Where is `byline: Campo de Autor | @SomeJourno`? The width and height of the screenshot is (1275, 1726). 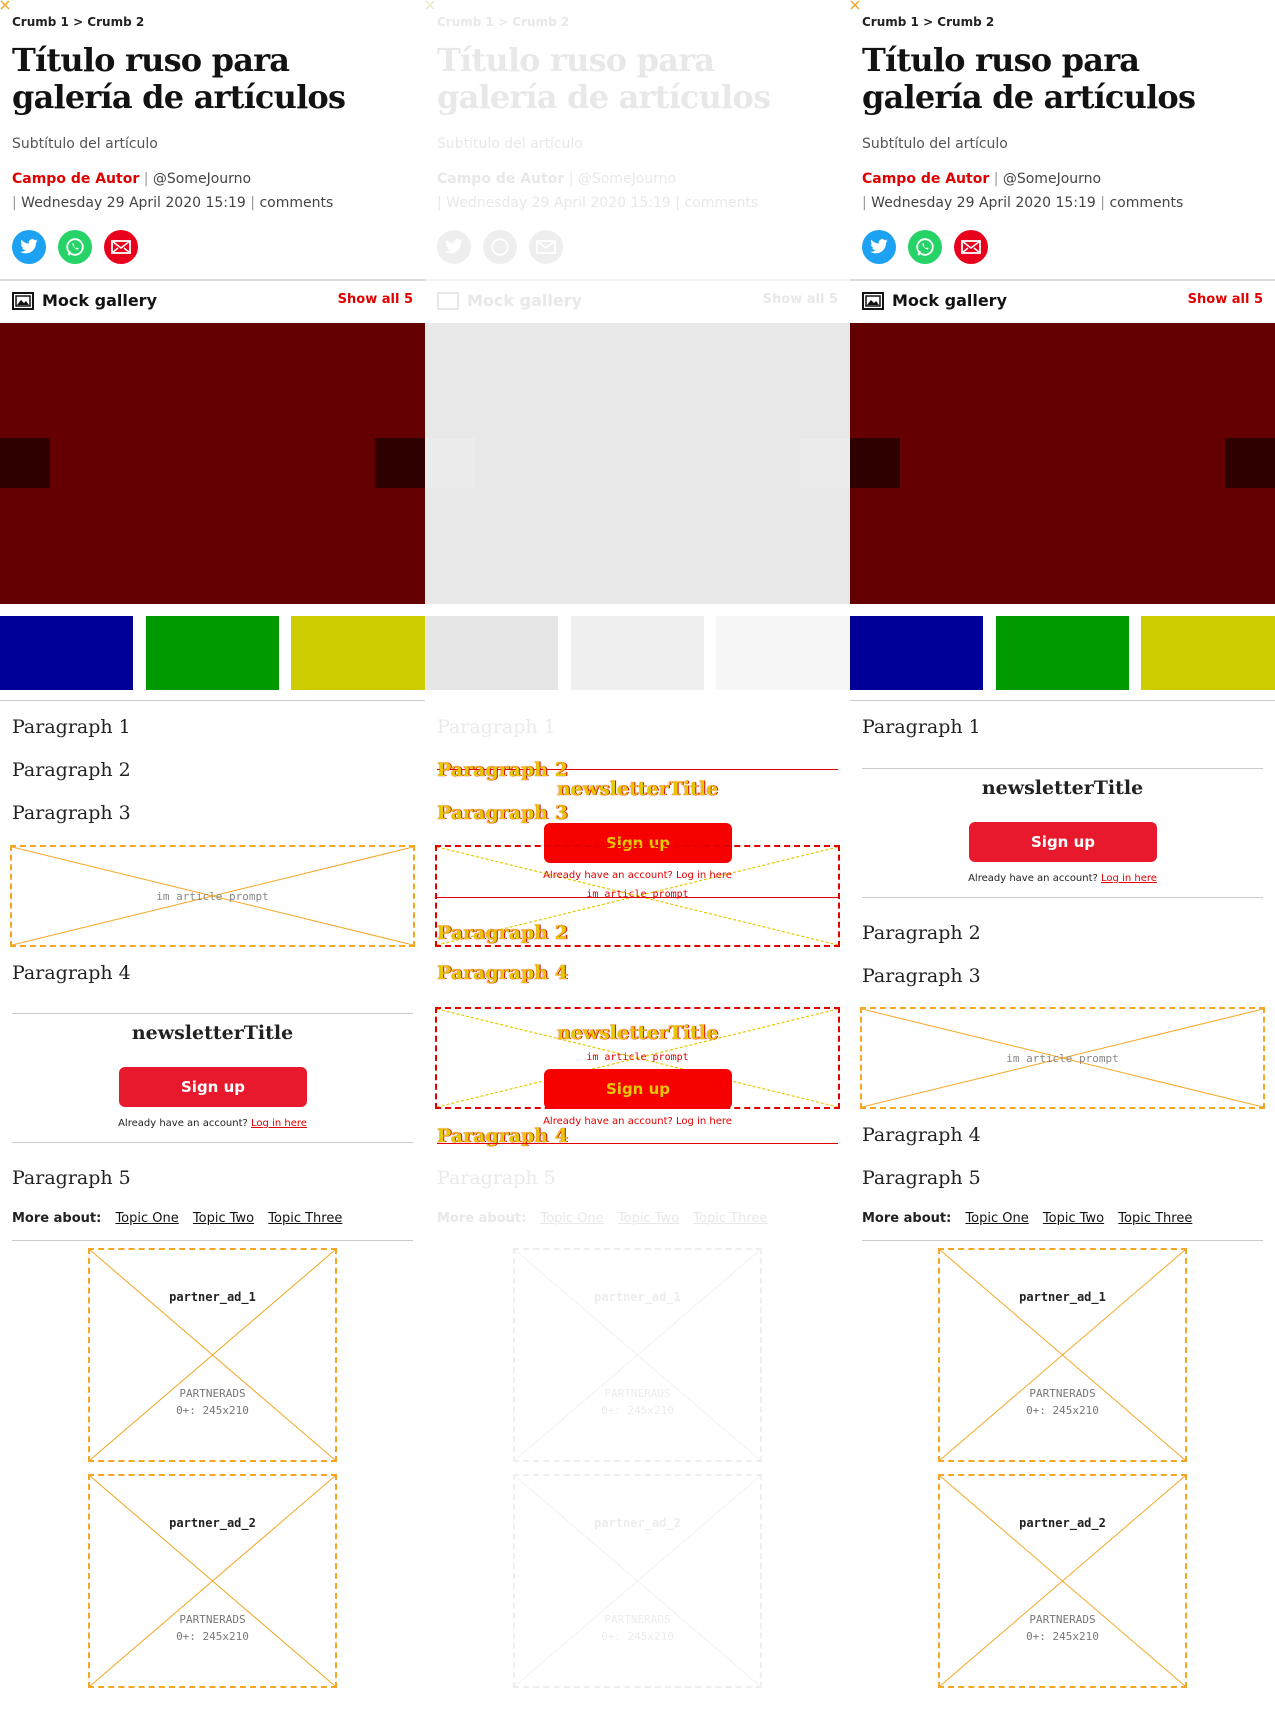 byline: Campo de Autor | @SomeJourno is located at coordinates (131, 179).